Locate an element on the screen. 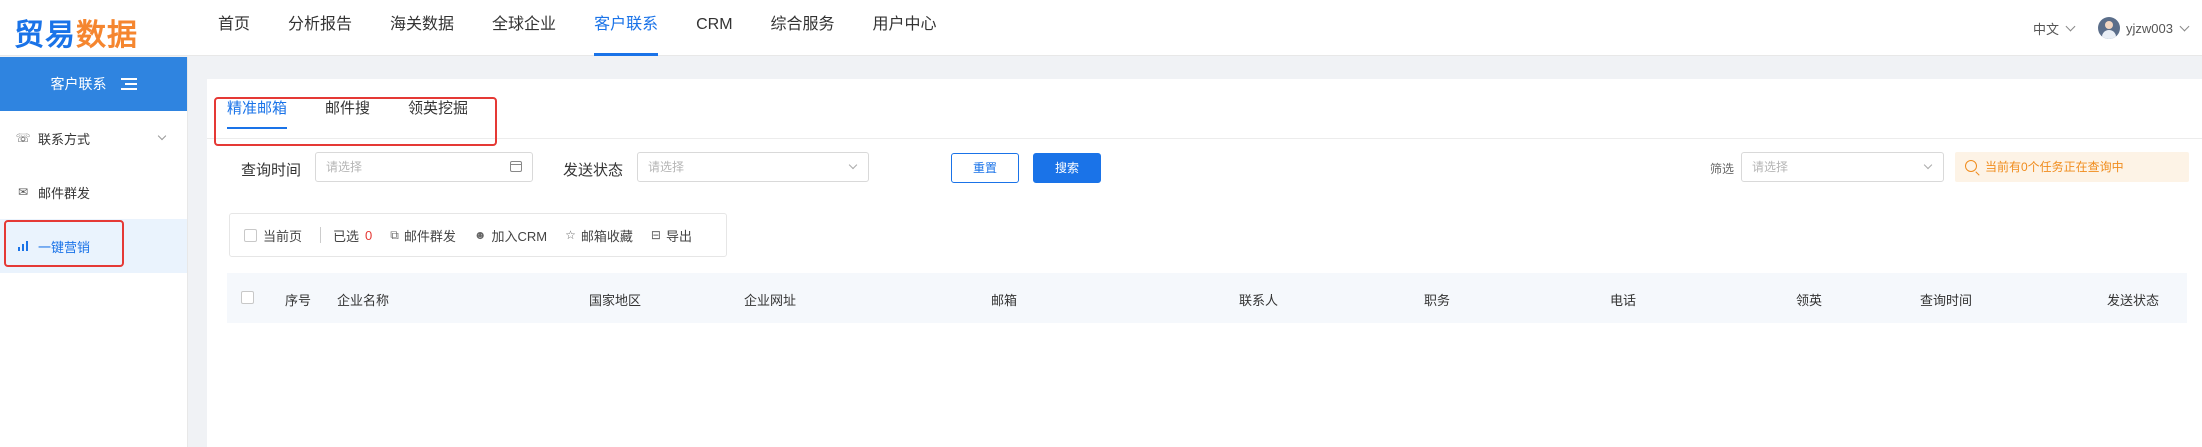 Image resolution: width=2202 pixels, height=447 pixels. reset-button: 重置 is located at coordinates (985, 168).